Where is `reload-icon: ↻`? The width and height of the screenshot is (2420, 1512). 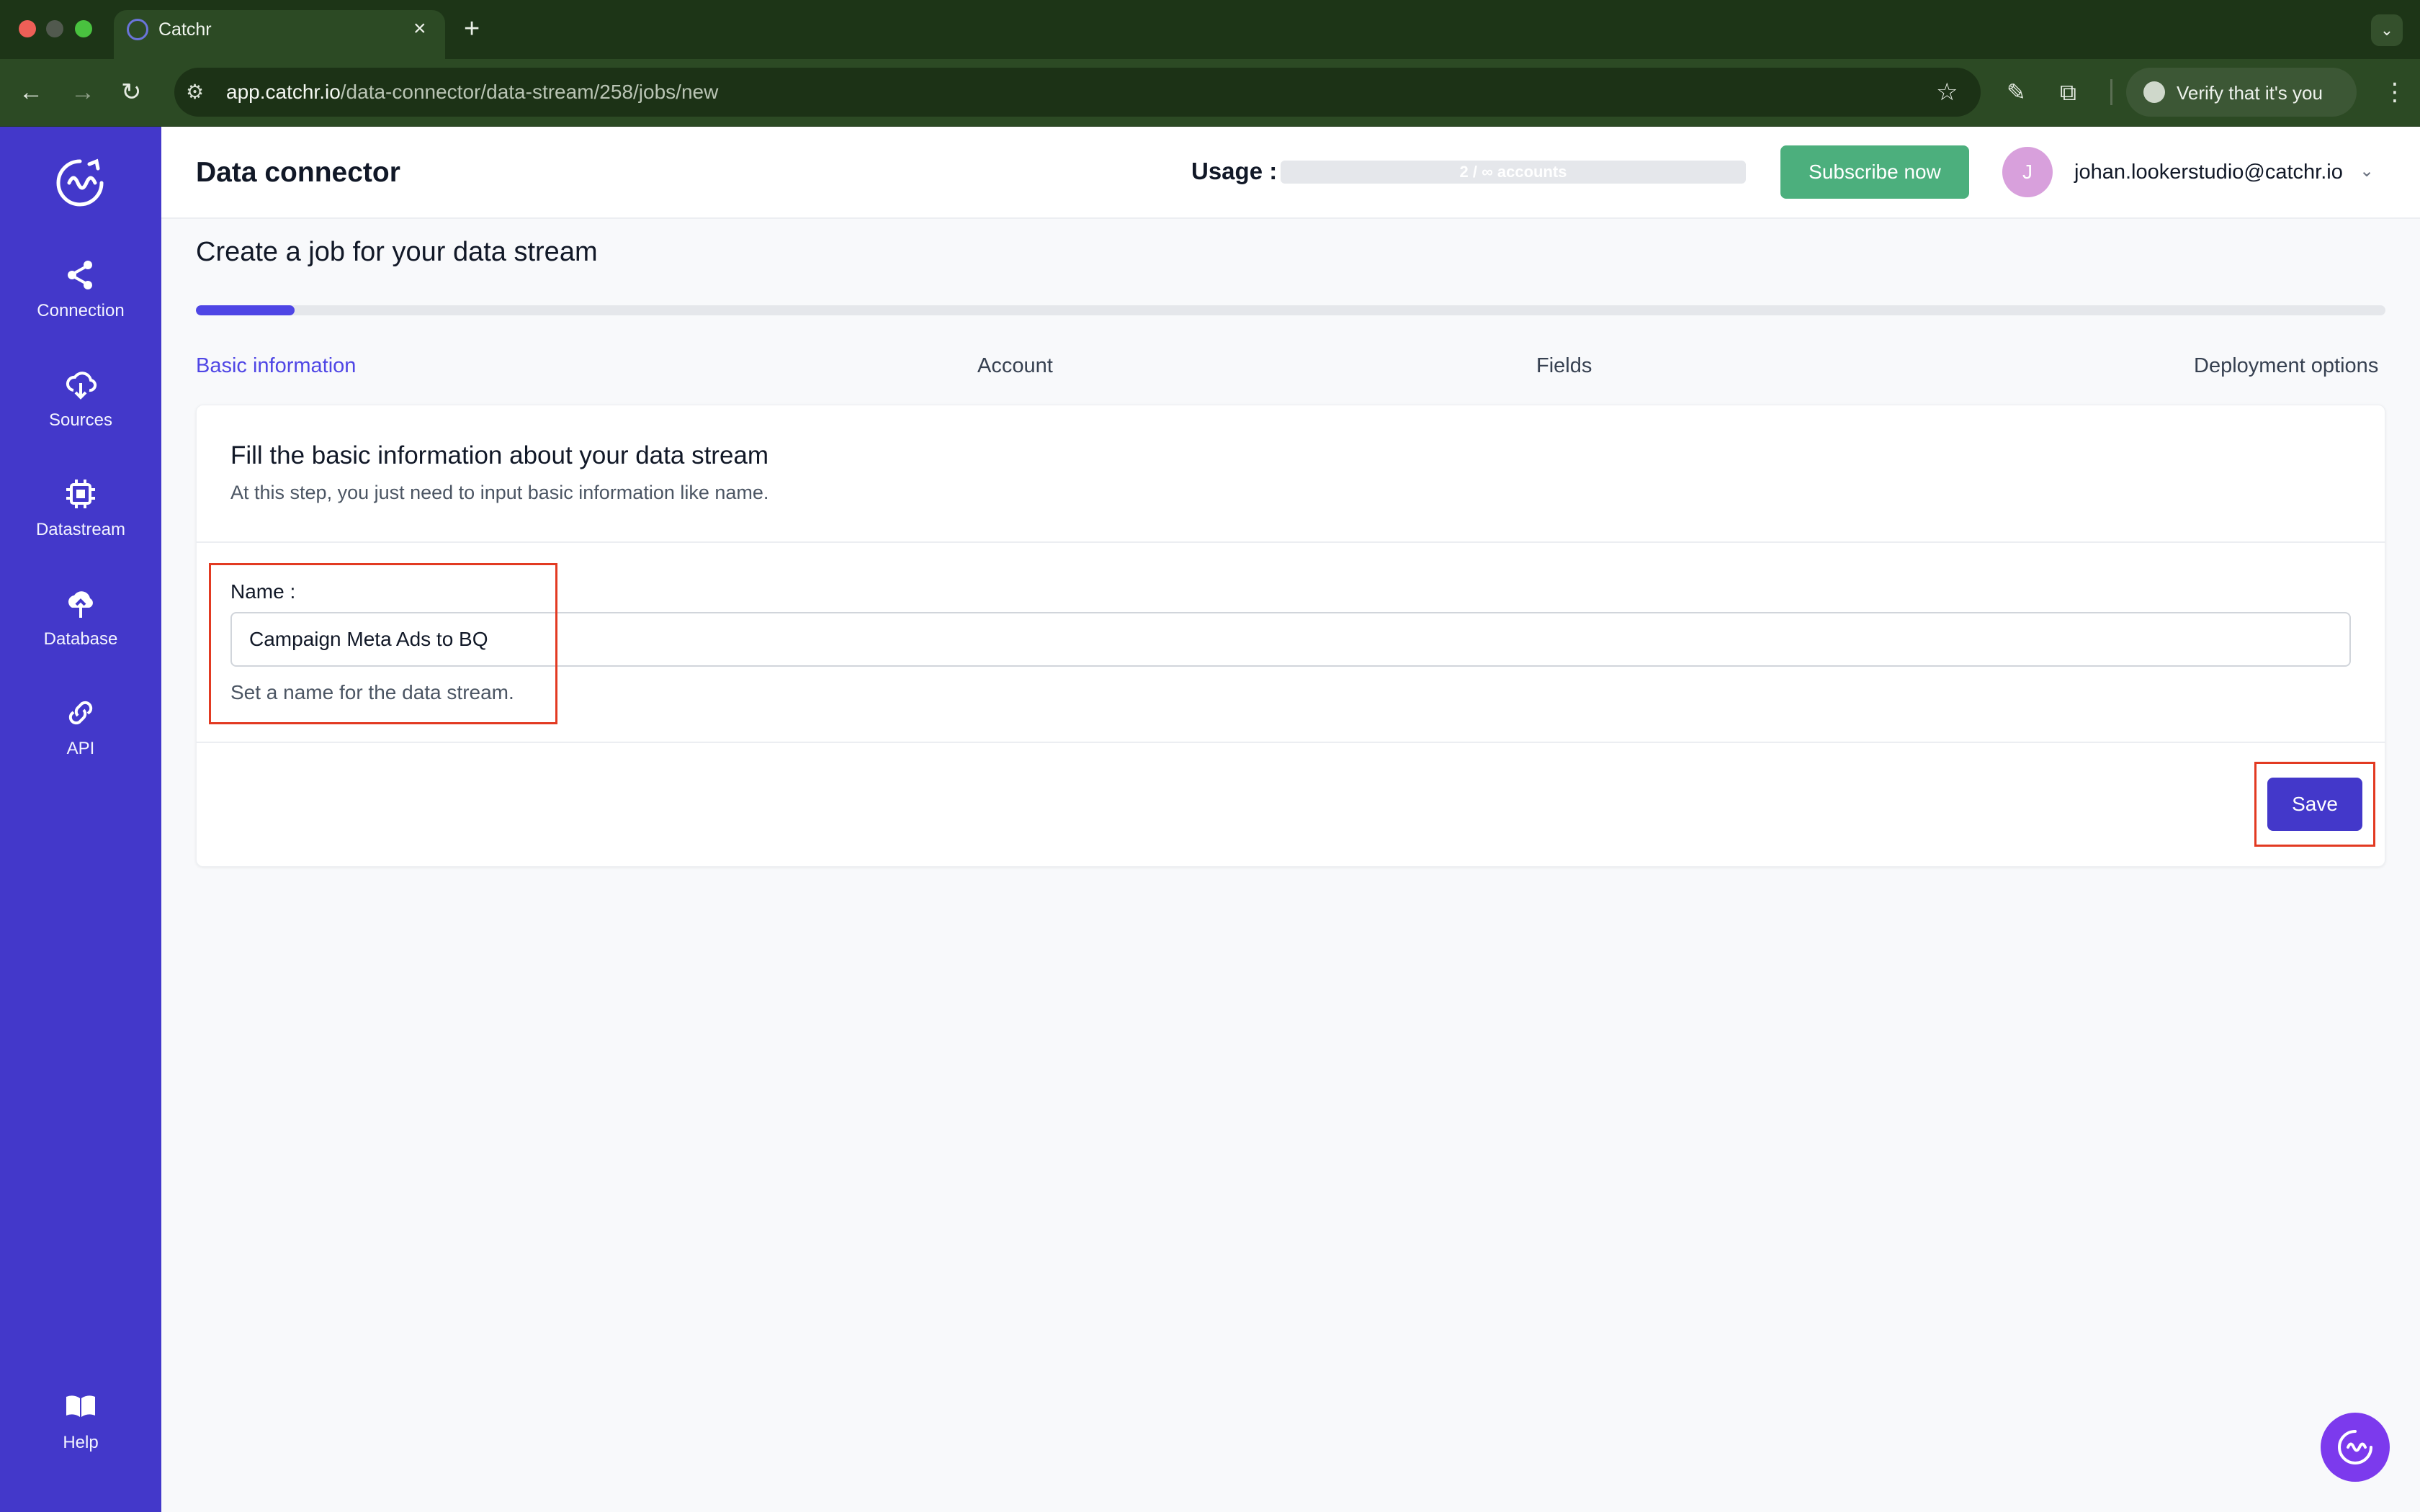
reload-icon: ↻ is located at coordinates (131, 92).